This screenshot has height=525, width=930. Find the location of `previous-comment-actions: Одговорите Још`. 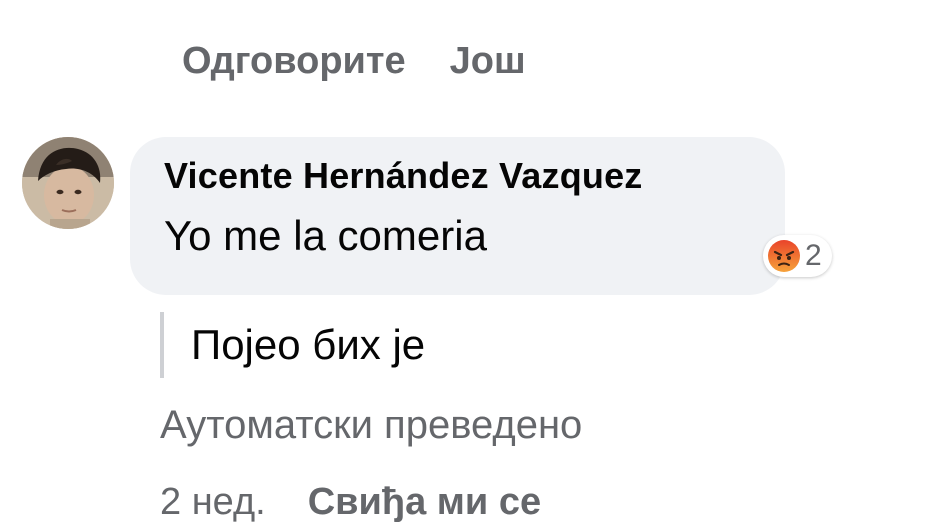

previous-comment-actions: Одговорите Још is located at coordinates (354, 61).